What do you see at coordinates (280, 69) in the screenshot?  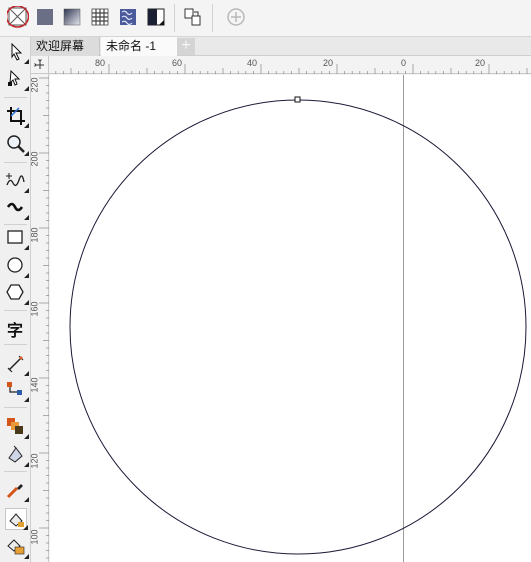 I see `horizontal-ruler-ticks` at bounding box center [280, 69].